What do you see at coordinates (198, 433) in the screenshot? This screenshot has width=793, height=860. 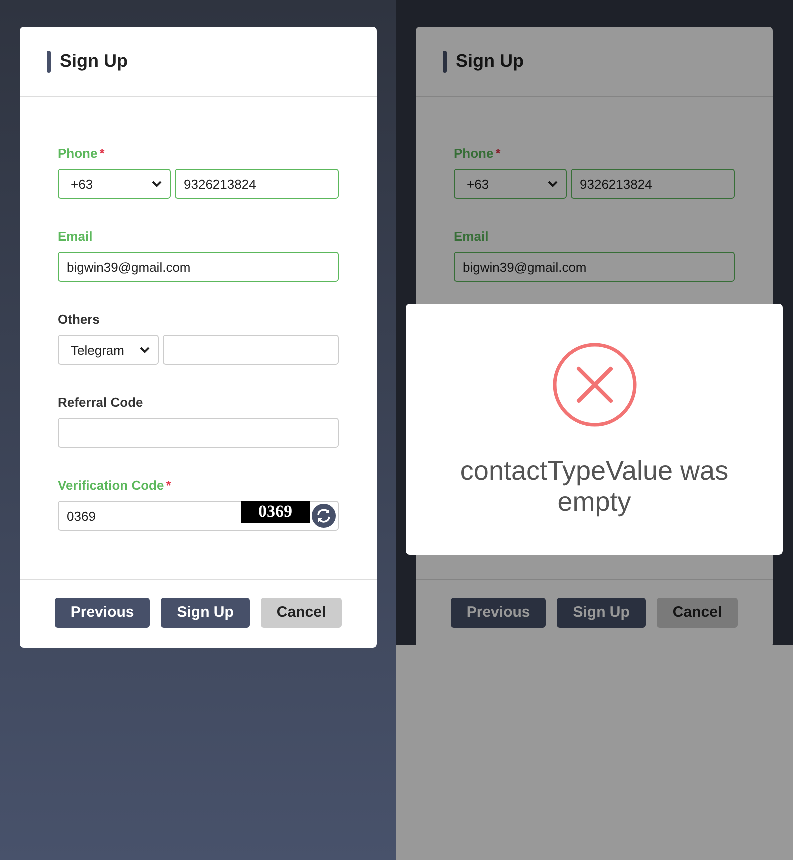 I see `text-input` at bounding box center [198, 433].